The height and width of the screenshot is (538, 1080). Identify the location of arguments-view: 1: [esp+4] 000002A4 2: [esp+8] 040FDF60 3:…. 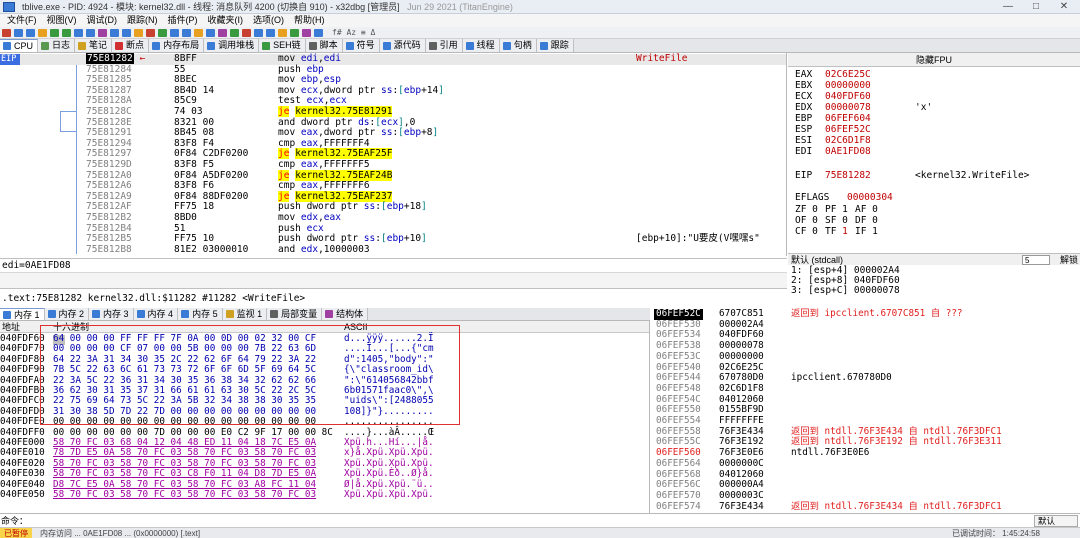
(934, 286).